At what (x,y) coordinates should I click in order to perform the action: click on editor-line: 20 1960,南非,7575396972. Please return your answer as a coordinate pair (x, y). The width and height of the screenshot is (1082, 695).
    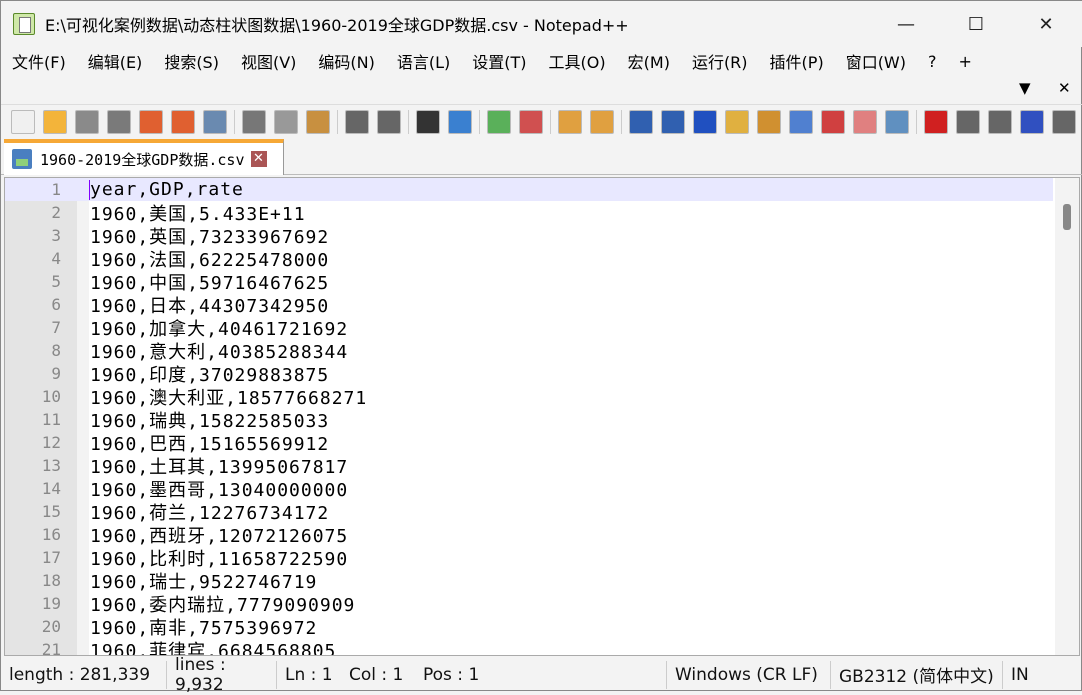
    Looking at the image, I should click on (529, 627).